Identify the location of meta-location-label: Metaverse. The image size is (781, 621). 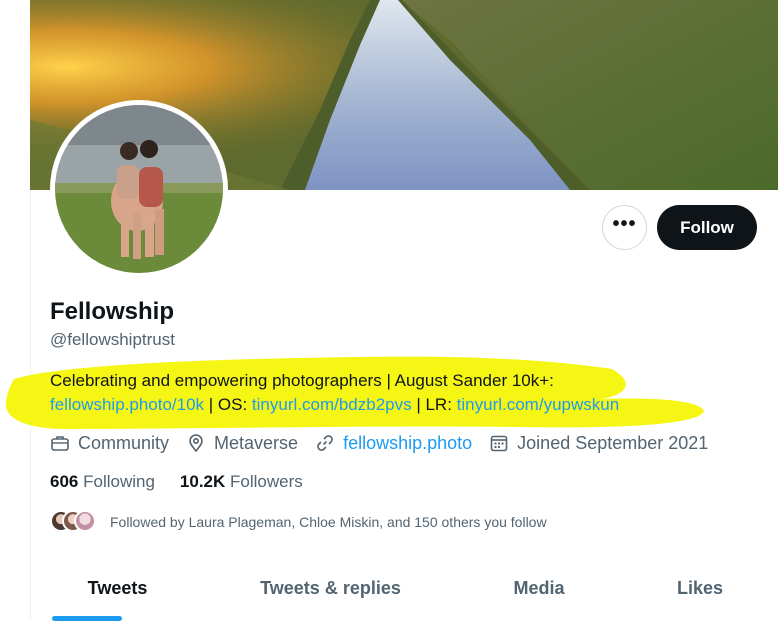
(256, 442).